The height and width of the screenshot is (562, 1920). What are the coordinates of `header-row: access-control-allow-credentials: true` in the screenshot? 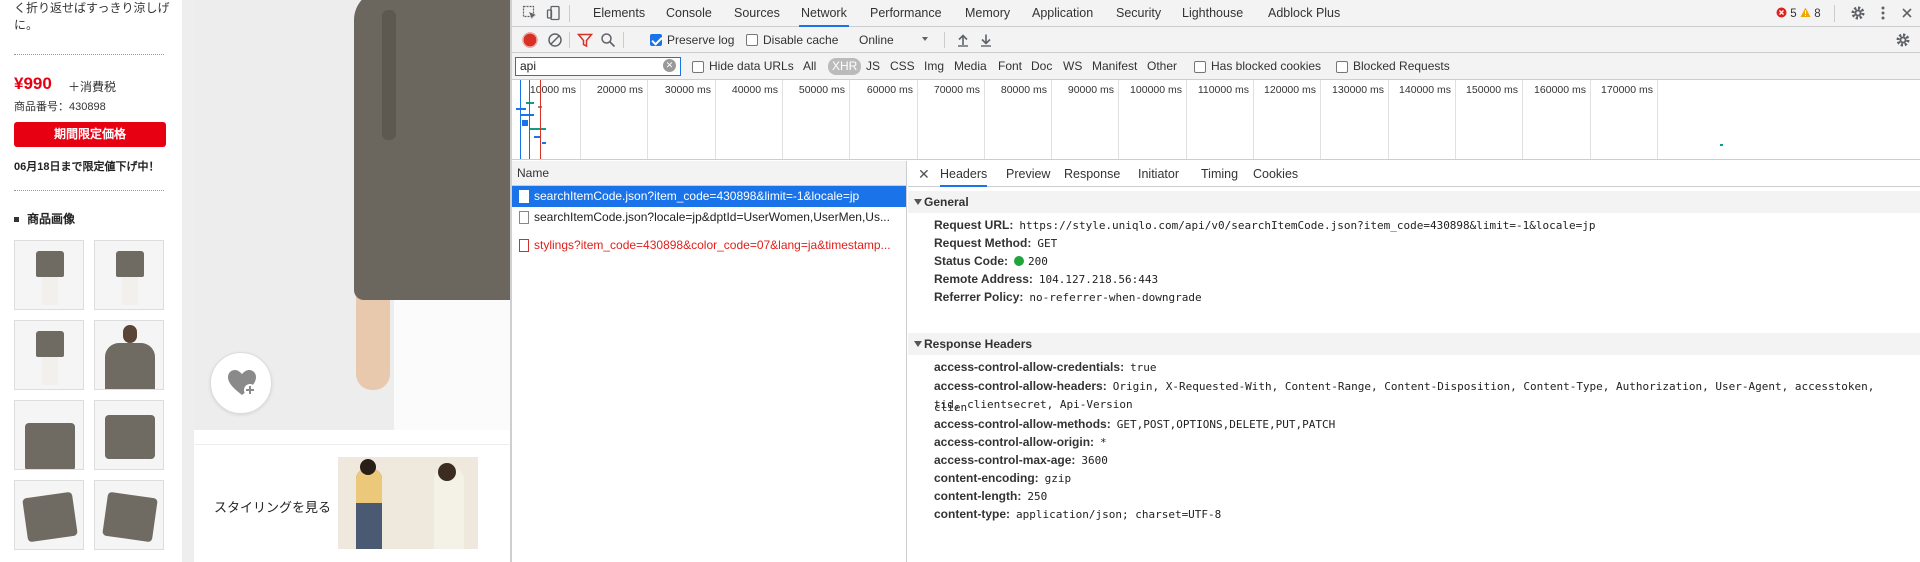 It's located at (1424, 367).